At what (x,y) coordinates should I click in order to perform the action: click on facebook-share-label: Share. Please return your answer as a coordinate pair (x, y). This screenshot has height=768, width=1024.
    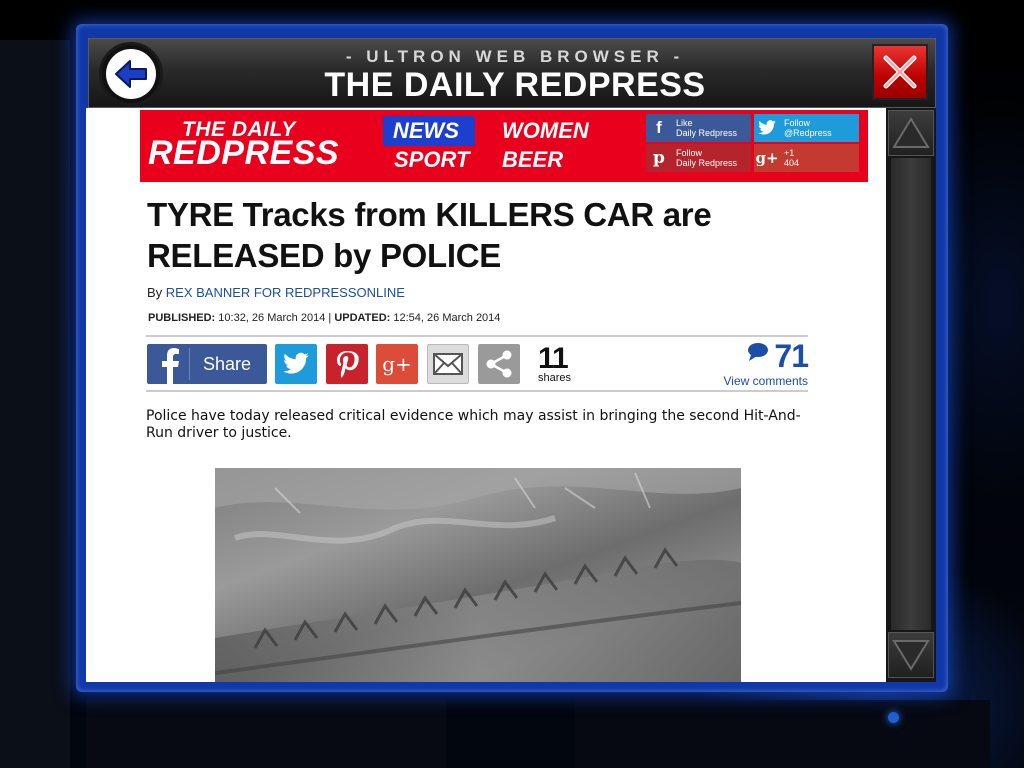
    Looking at the image, I should click on (227, 364).